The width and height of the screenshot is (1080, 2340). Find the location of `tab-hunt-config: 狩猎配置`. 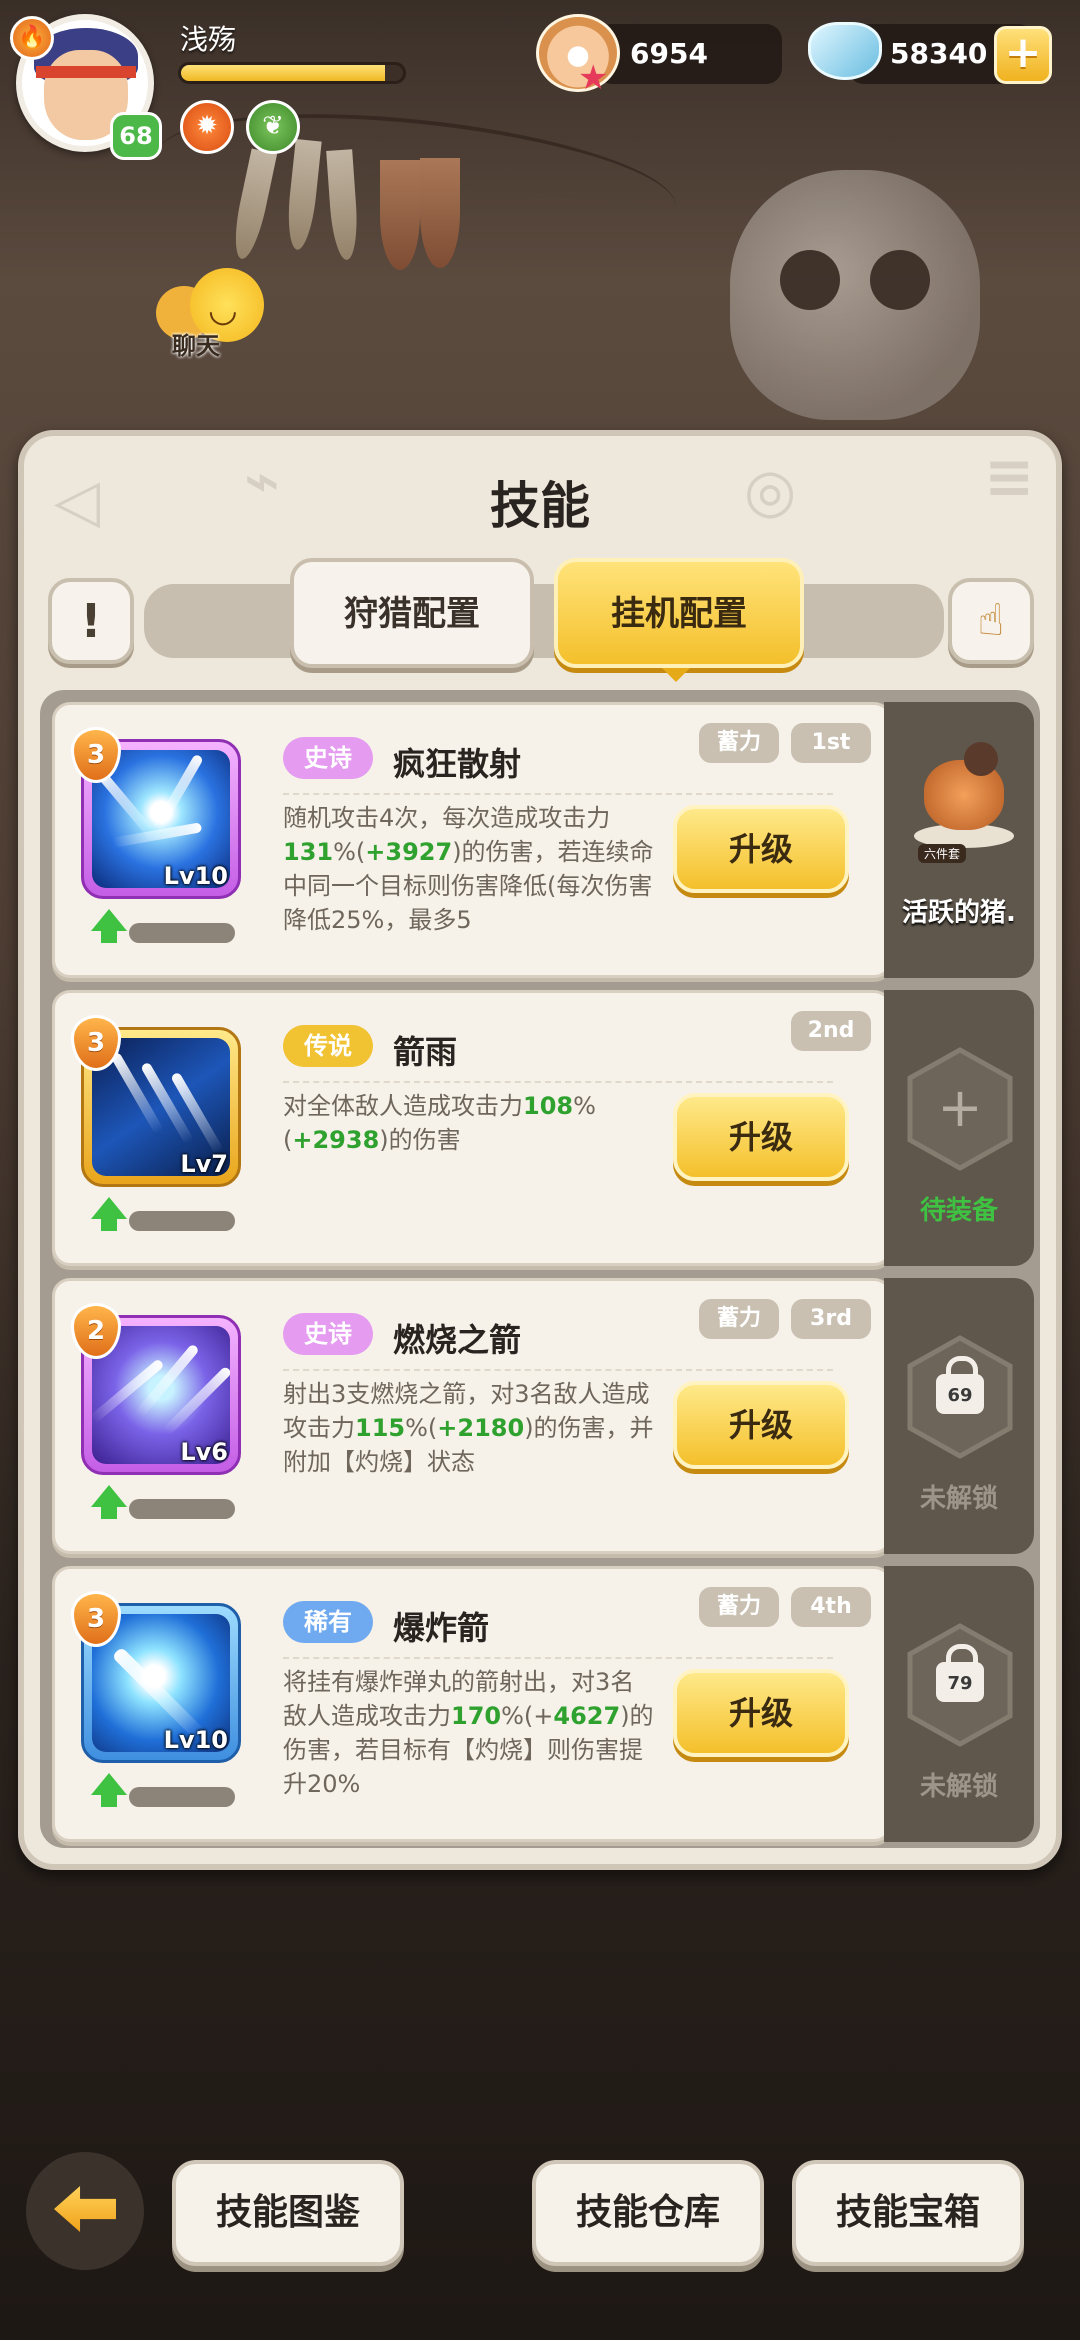

tab-hunt-config: 狩猎配置 is located at coordinates (412, 613).